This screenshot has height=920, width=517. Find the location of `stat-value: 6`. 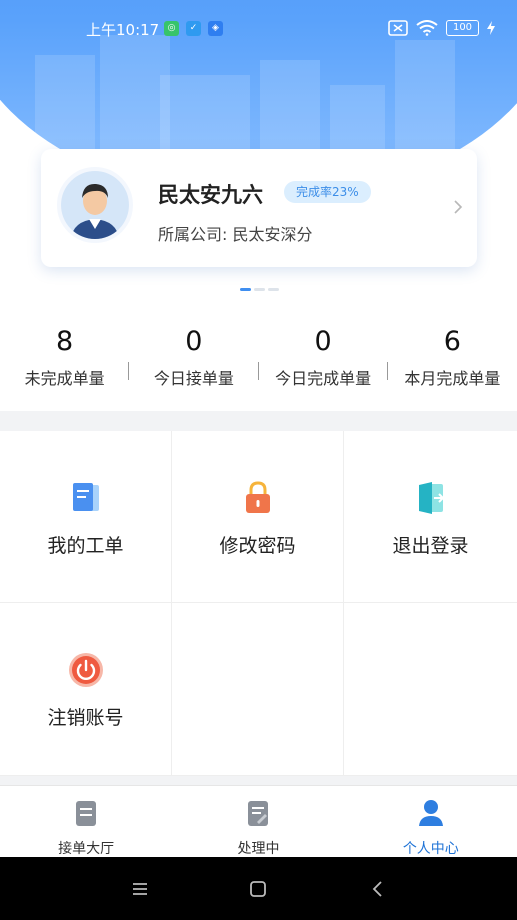

stat-value: 6 is located at coordinates (452, 341).